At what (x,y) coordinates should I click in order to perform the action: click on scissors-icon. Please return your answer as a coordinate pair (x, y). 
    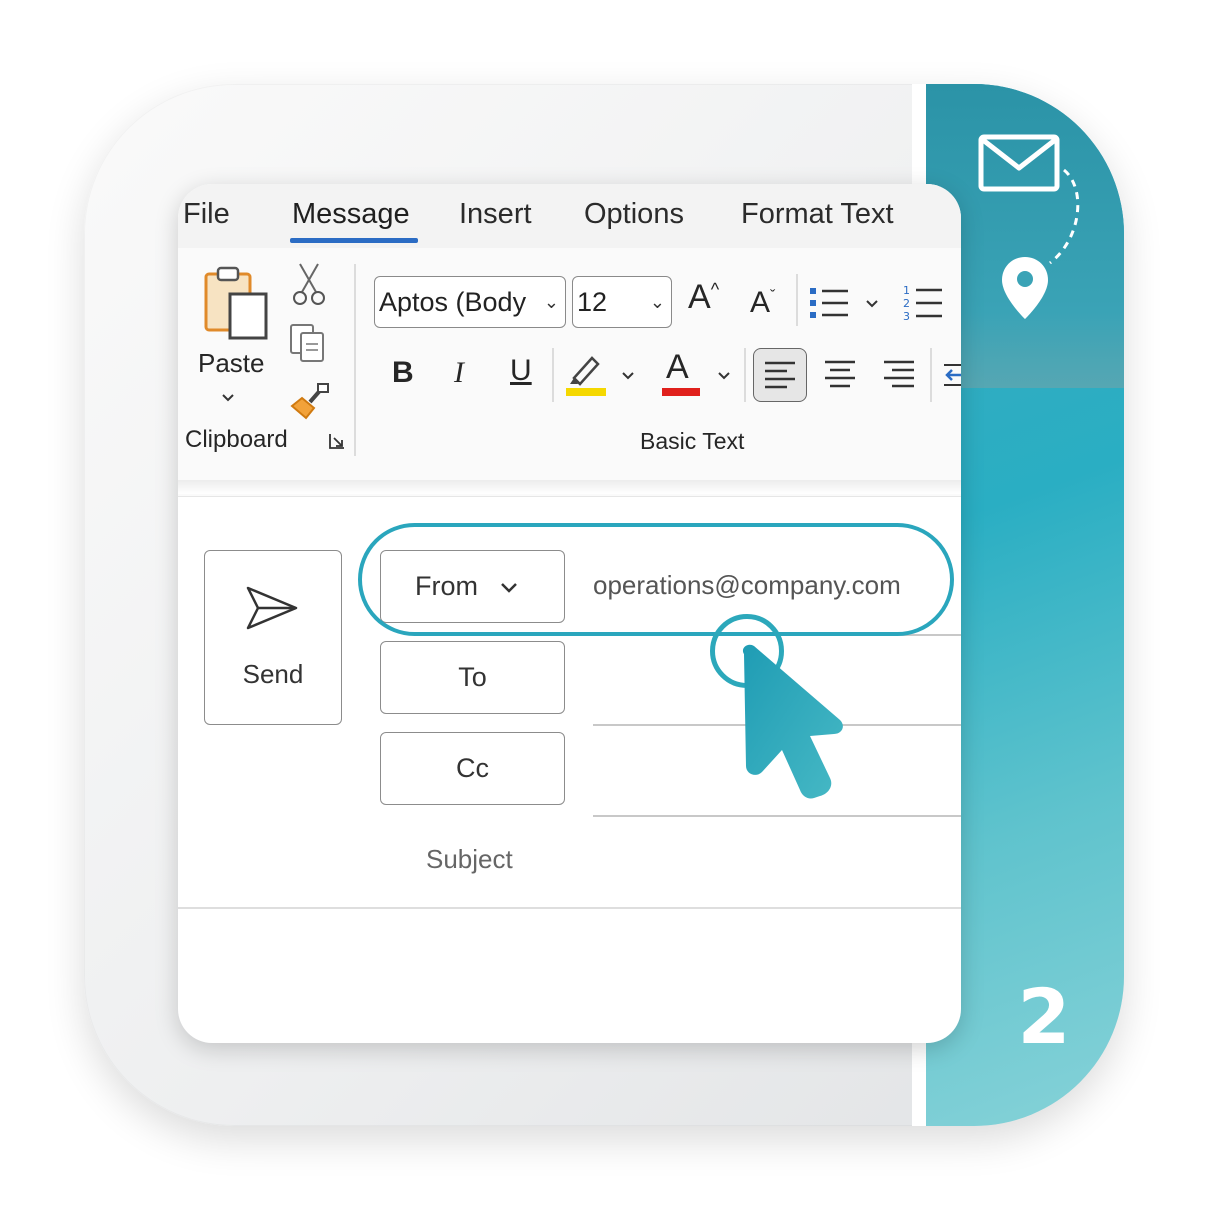
    Looking at the image, I should click on (309, 284).